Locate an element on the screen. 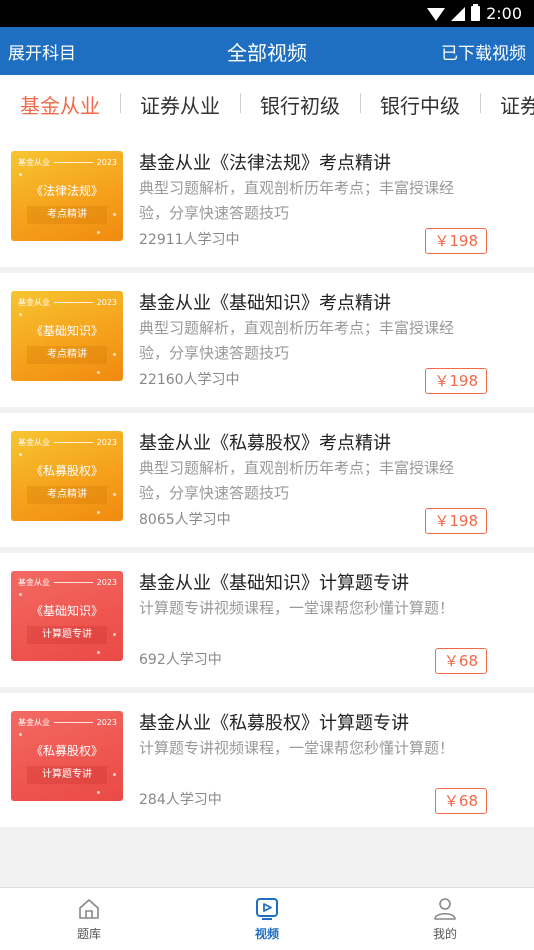 The image size is (534, 950). course-thumbnail: 基金从业 2023 《私募股权》 考点精讲 is located at coordinates (67, 476).